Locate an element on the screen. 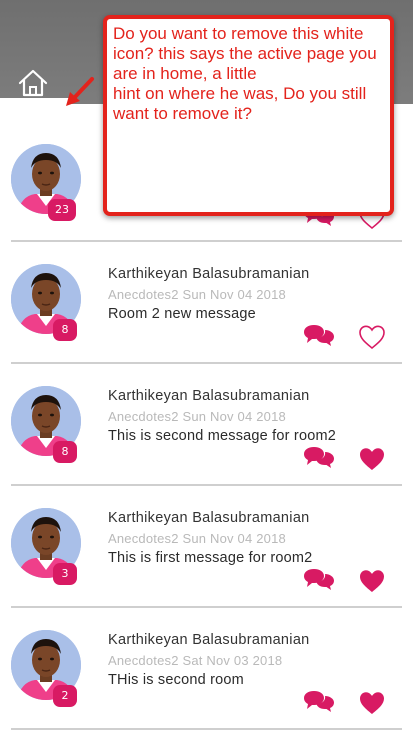 This screenshot has height=732, width=413. unread-count-badge: 3 is located at coordinates (65, 574).